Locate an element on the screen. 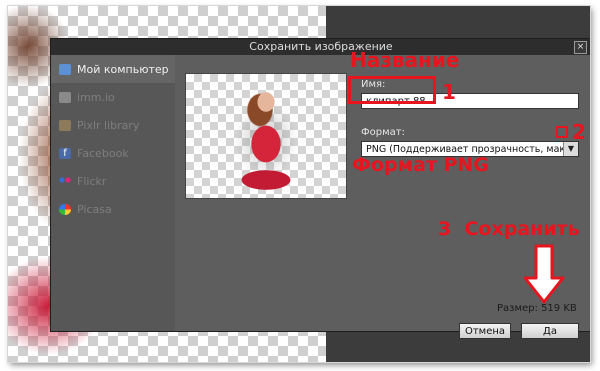  image-preview is located at coordinates (266, 136).